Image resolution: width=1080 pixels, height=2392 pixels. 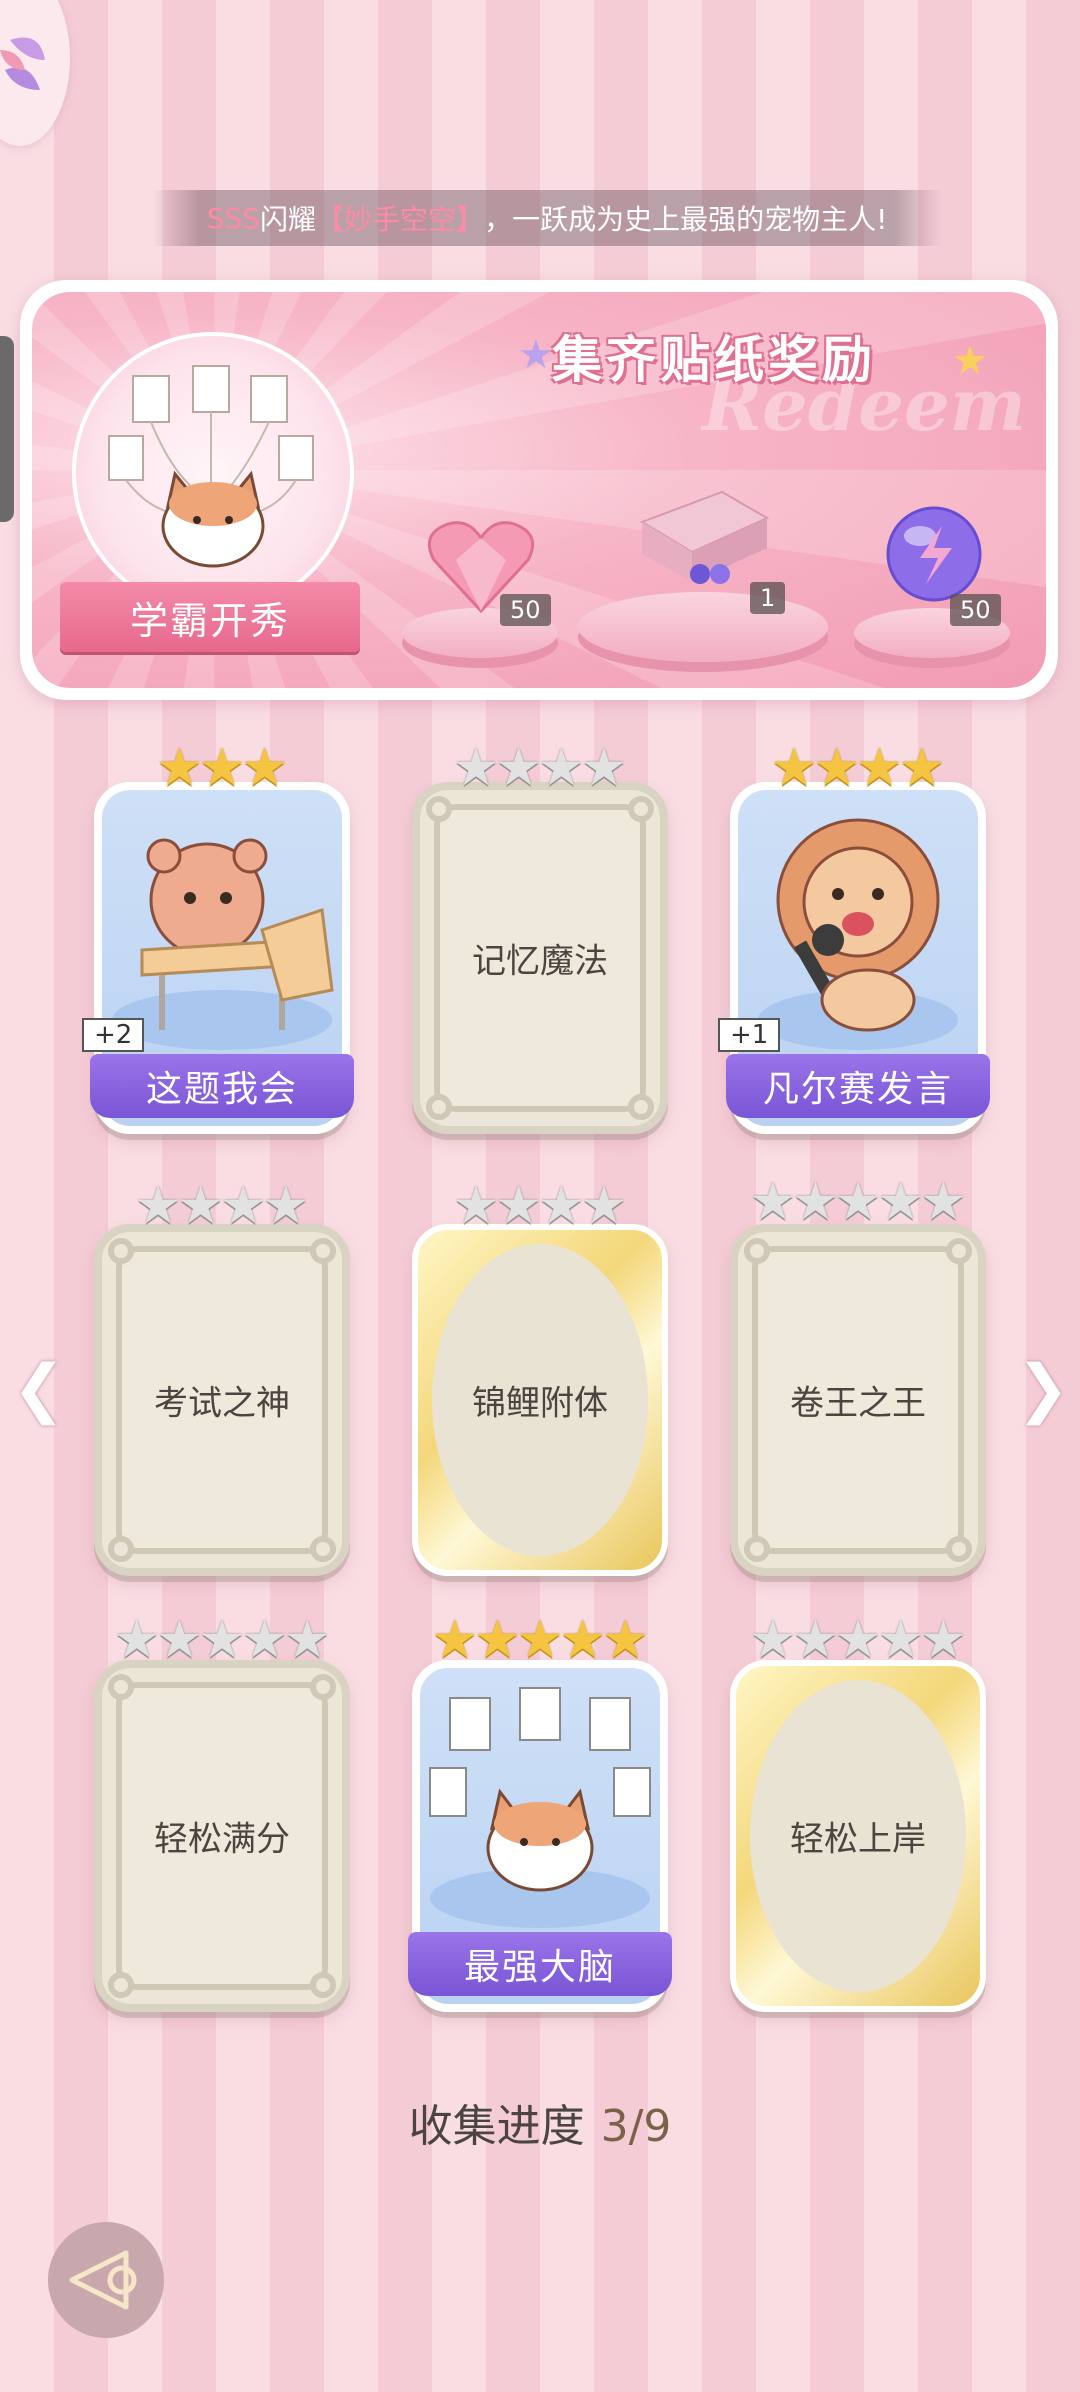 What do you see at coordinates (858, 934) in the screenshot?
I see `lion-mic-icon` at bounding box center [858, 934].